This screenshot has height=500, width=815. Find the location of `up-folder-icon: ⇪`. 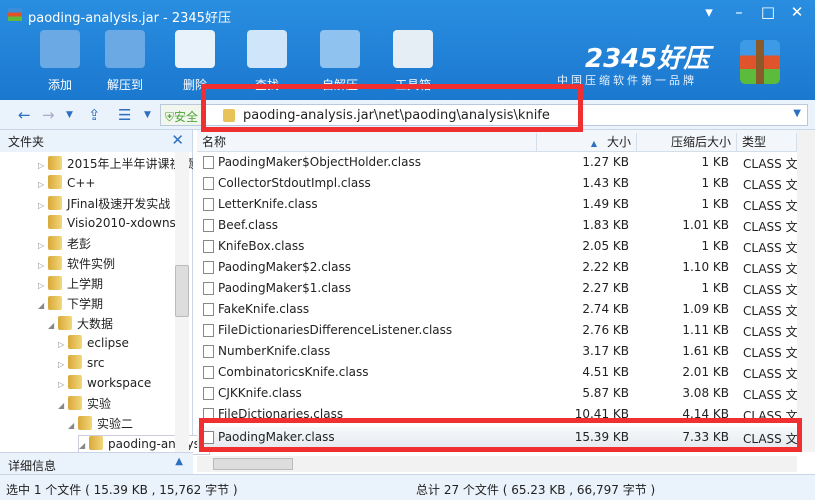

up-folder-icon: ⇪ is located at coordinates (94, 115).